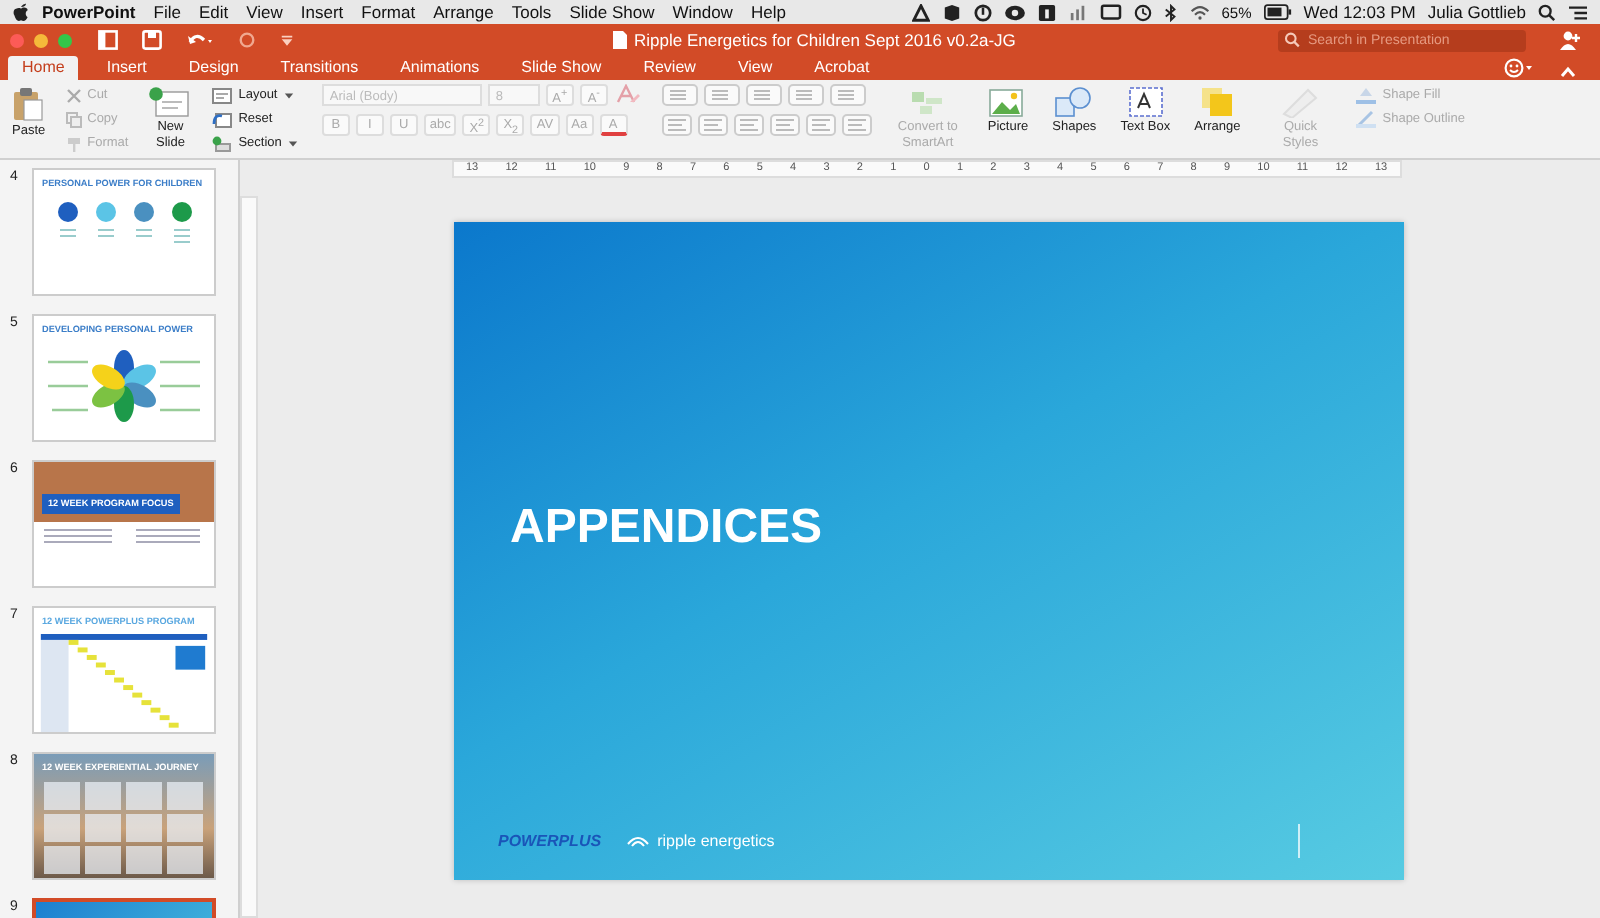  What do you see at coordinates (637, 840) in the screenshot?
I see `ripple-logo-icon` at bounding box center [637, 840].